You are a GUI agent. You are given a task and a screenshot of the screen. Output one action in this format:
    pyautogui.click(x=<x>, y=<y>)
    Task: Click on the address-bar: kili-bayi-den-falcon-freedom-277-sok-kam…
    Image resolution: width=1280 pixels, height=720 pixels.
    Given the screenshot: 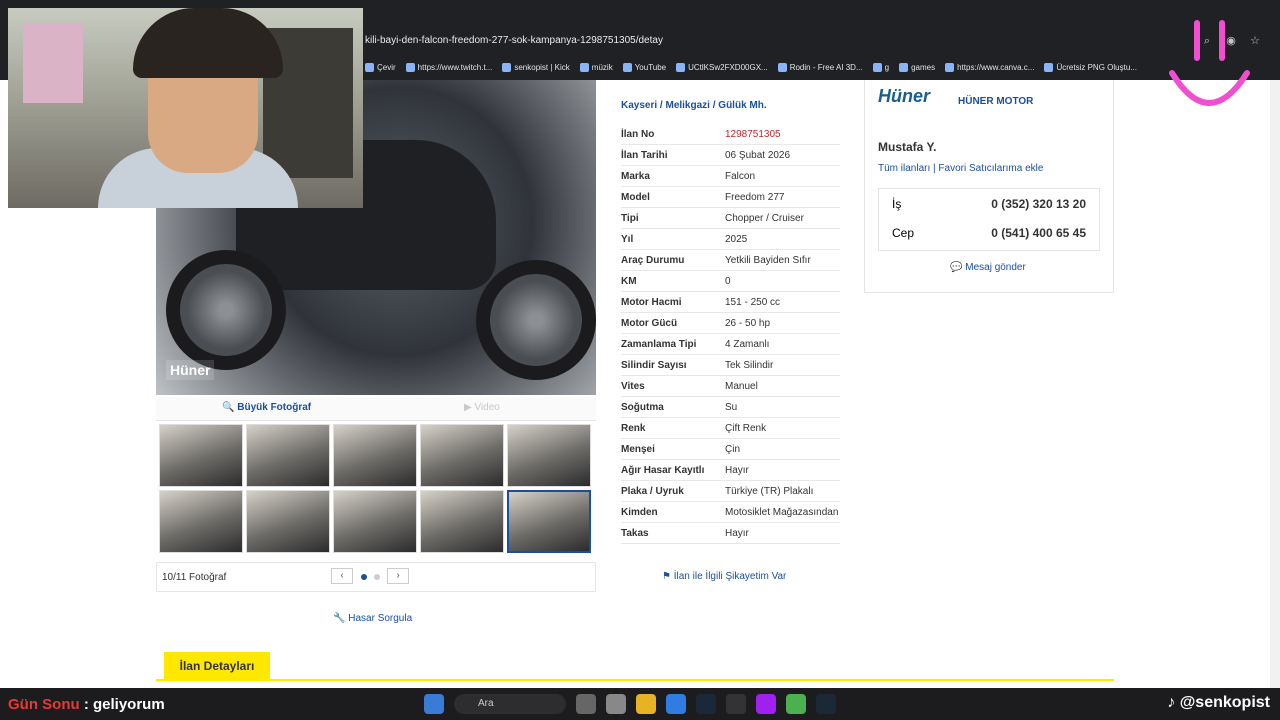 What is the action you would take?
    pyautogui.click(x=800, y=42)
    